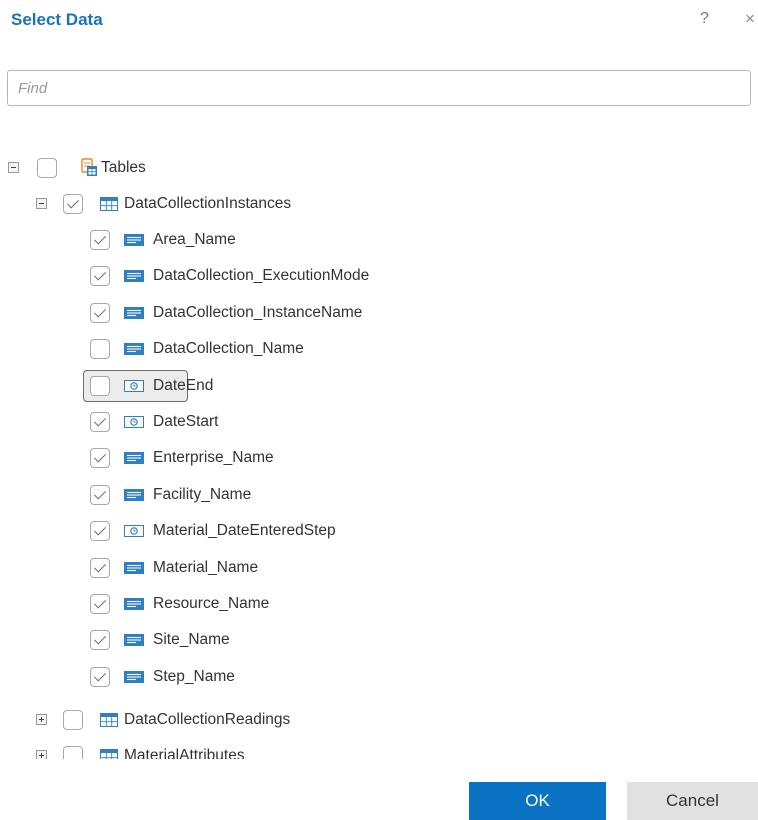 The image size is (758, 820). Describe the element at coordinates (191, 640) in the screenshot. I see `column-label: Site_Name` at that location.